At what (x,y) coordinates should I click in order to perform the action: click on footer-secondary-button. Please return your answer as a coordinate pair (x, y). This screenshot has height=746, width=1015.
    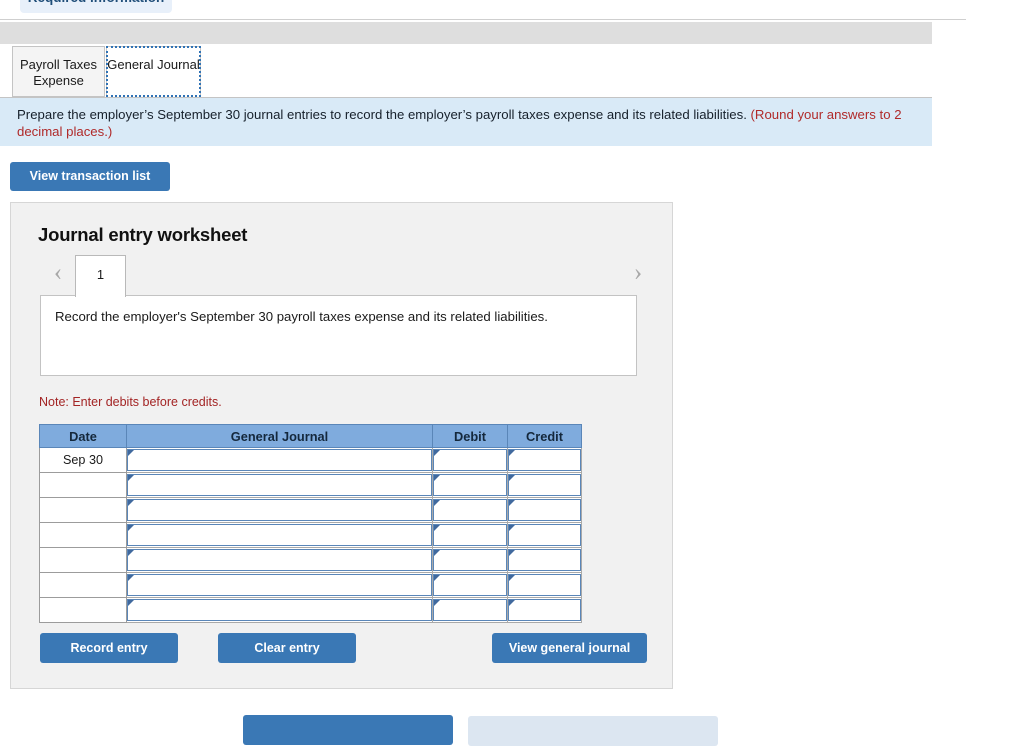
    Looking at the image, I should click on (593, 731).